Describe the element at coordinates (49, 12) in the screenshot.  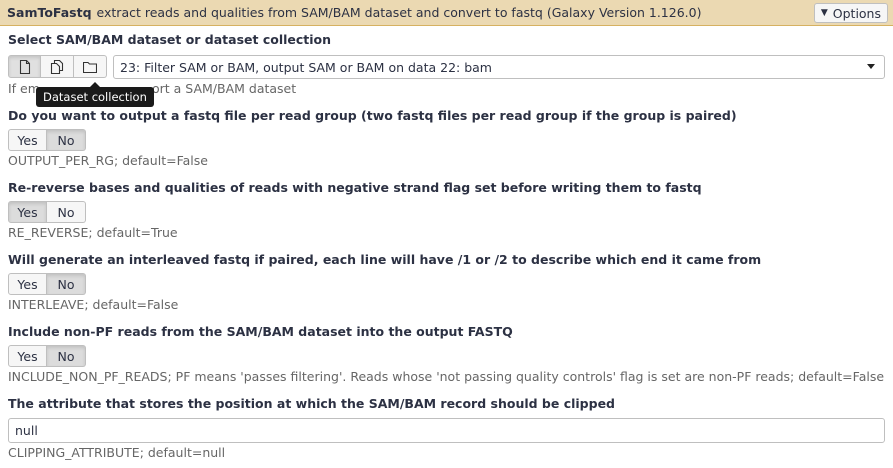
I see `tool-name: SamToFastq` at that location.